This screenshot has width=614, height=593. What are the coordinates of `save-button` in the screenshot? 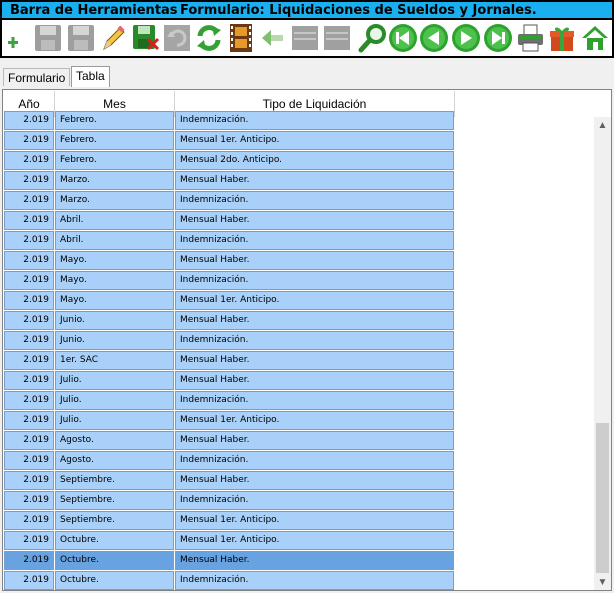 It's located at (48, 38).